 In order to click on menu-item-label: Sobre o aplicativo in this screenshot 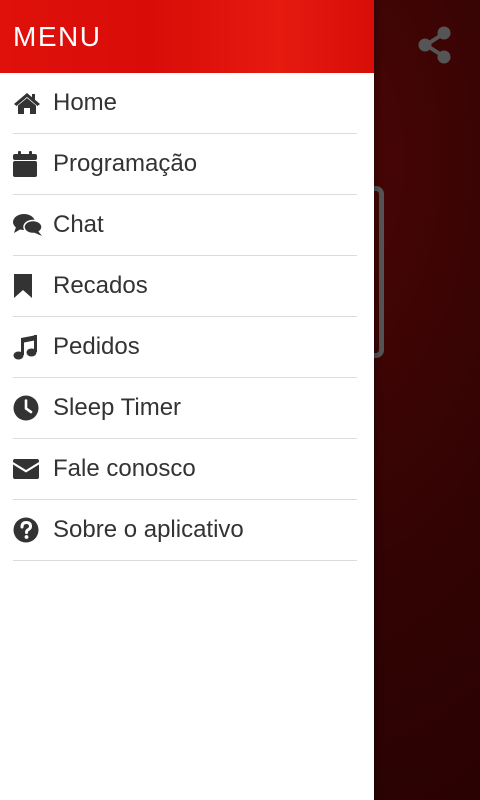, I will do `click(148, 529)`.